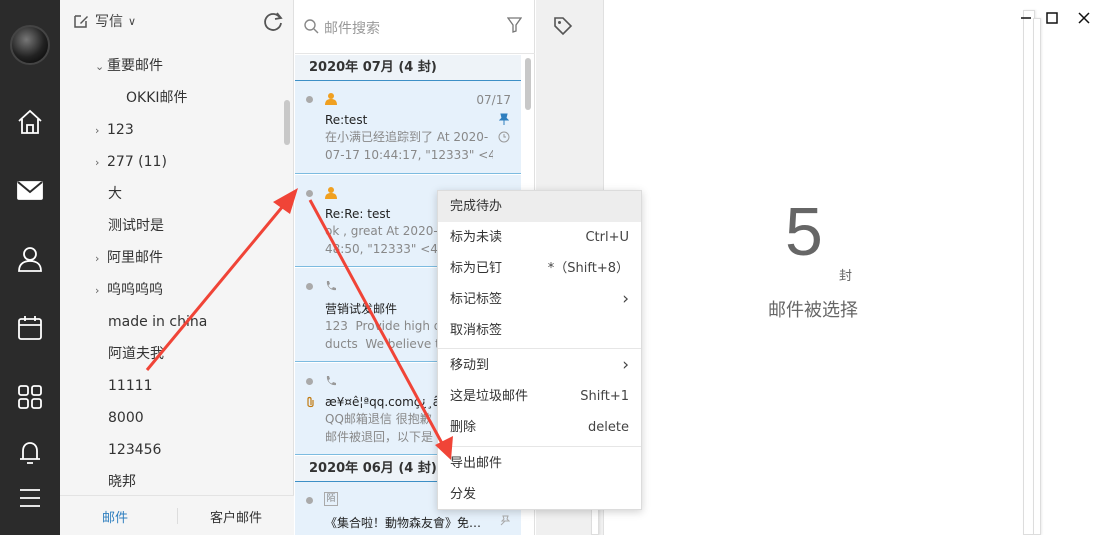 The width and height of the screenshot is (1100, 535). What do you see at coordinates (539, 330) in the screenshot?
I see `menu-item-remove-tag: 取消标签` at bounding box center [539, 330].